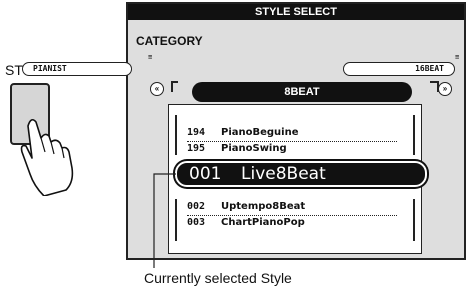  Describe the element at coordinates (196, 132) in the screenshot. I see `item-number: 194` at that location.